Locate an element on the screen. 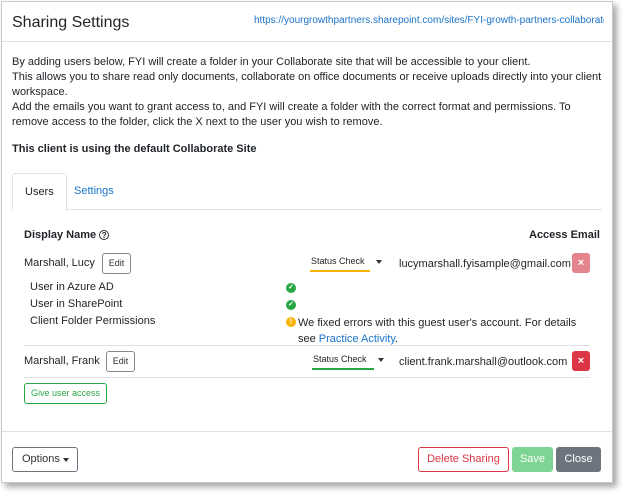  tab-users: Users is located at coordinates (39, 192).